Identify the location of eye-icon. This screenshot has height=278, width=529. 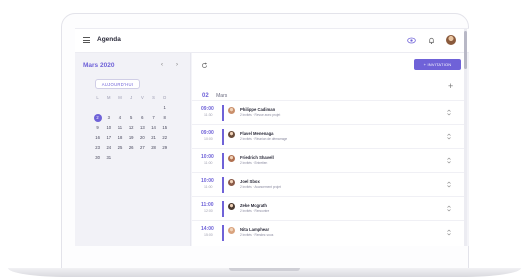
(411, 40).